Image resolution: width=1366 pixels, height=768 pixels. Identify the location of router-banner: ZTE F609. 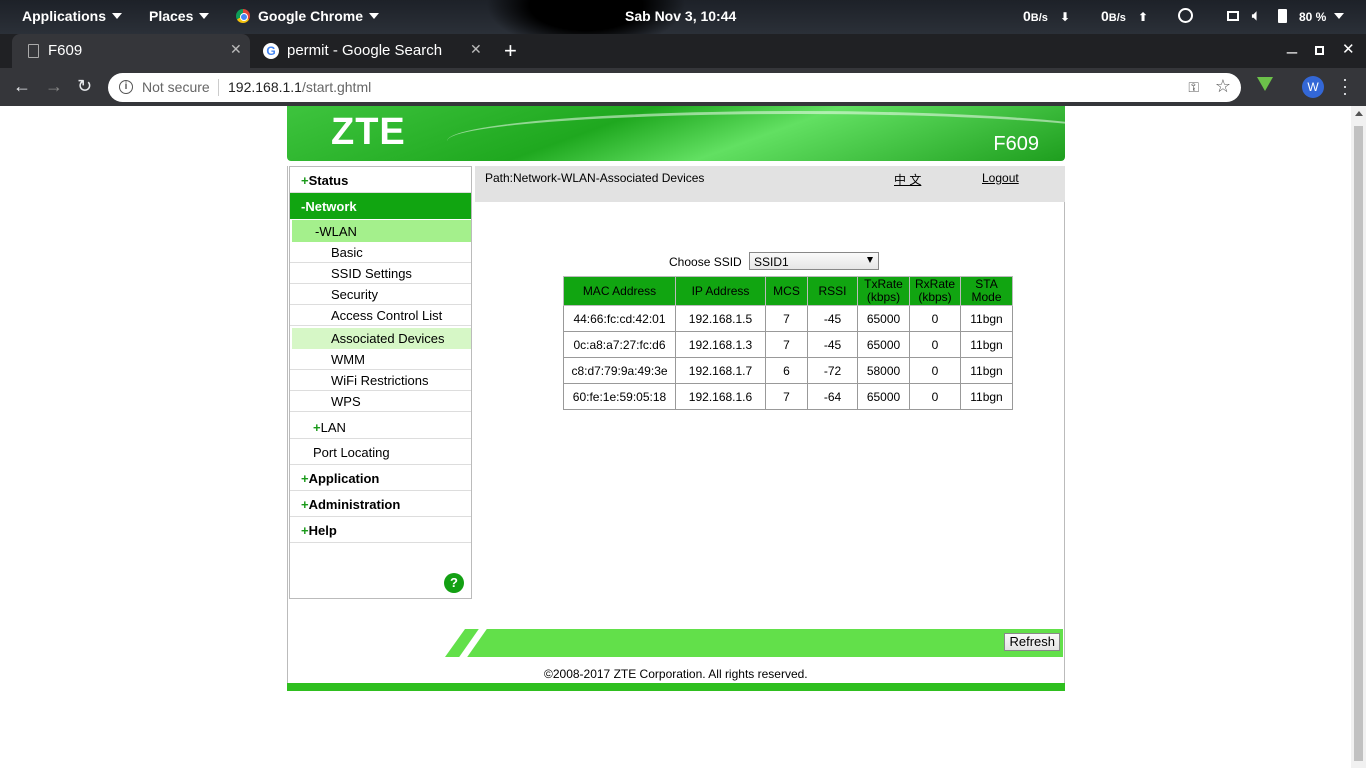
(676, 133).